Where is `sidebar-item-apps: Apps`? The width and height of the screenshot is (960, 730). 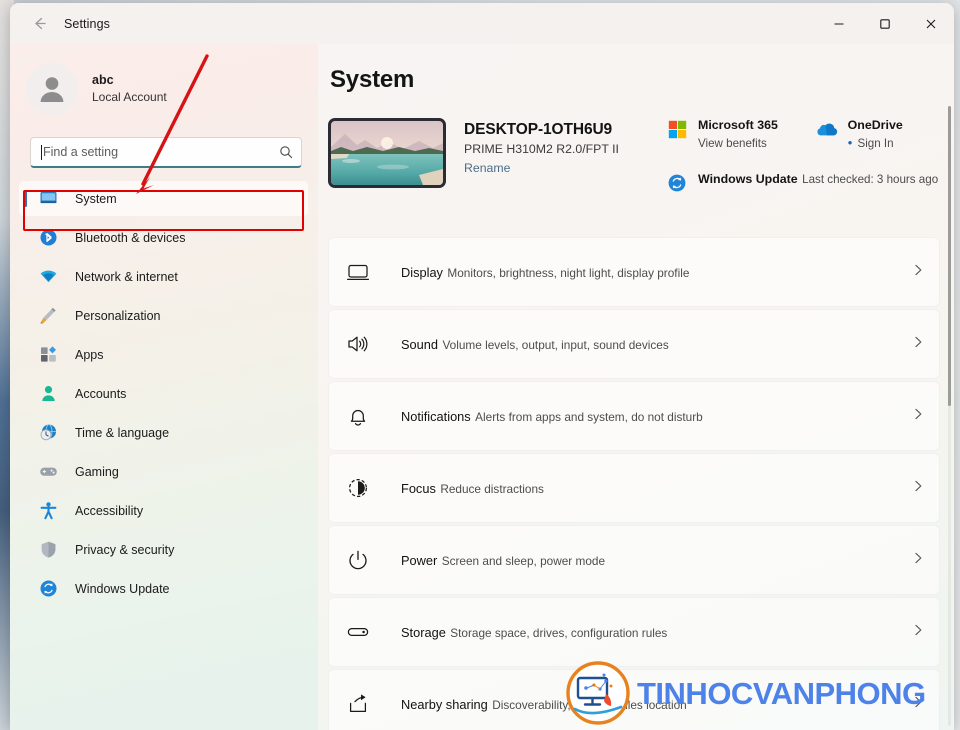
sidebar-item-apps: Apps is located at coordinates (163, 354).